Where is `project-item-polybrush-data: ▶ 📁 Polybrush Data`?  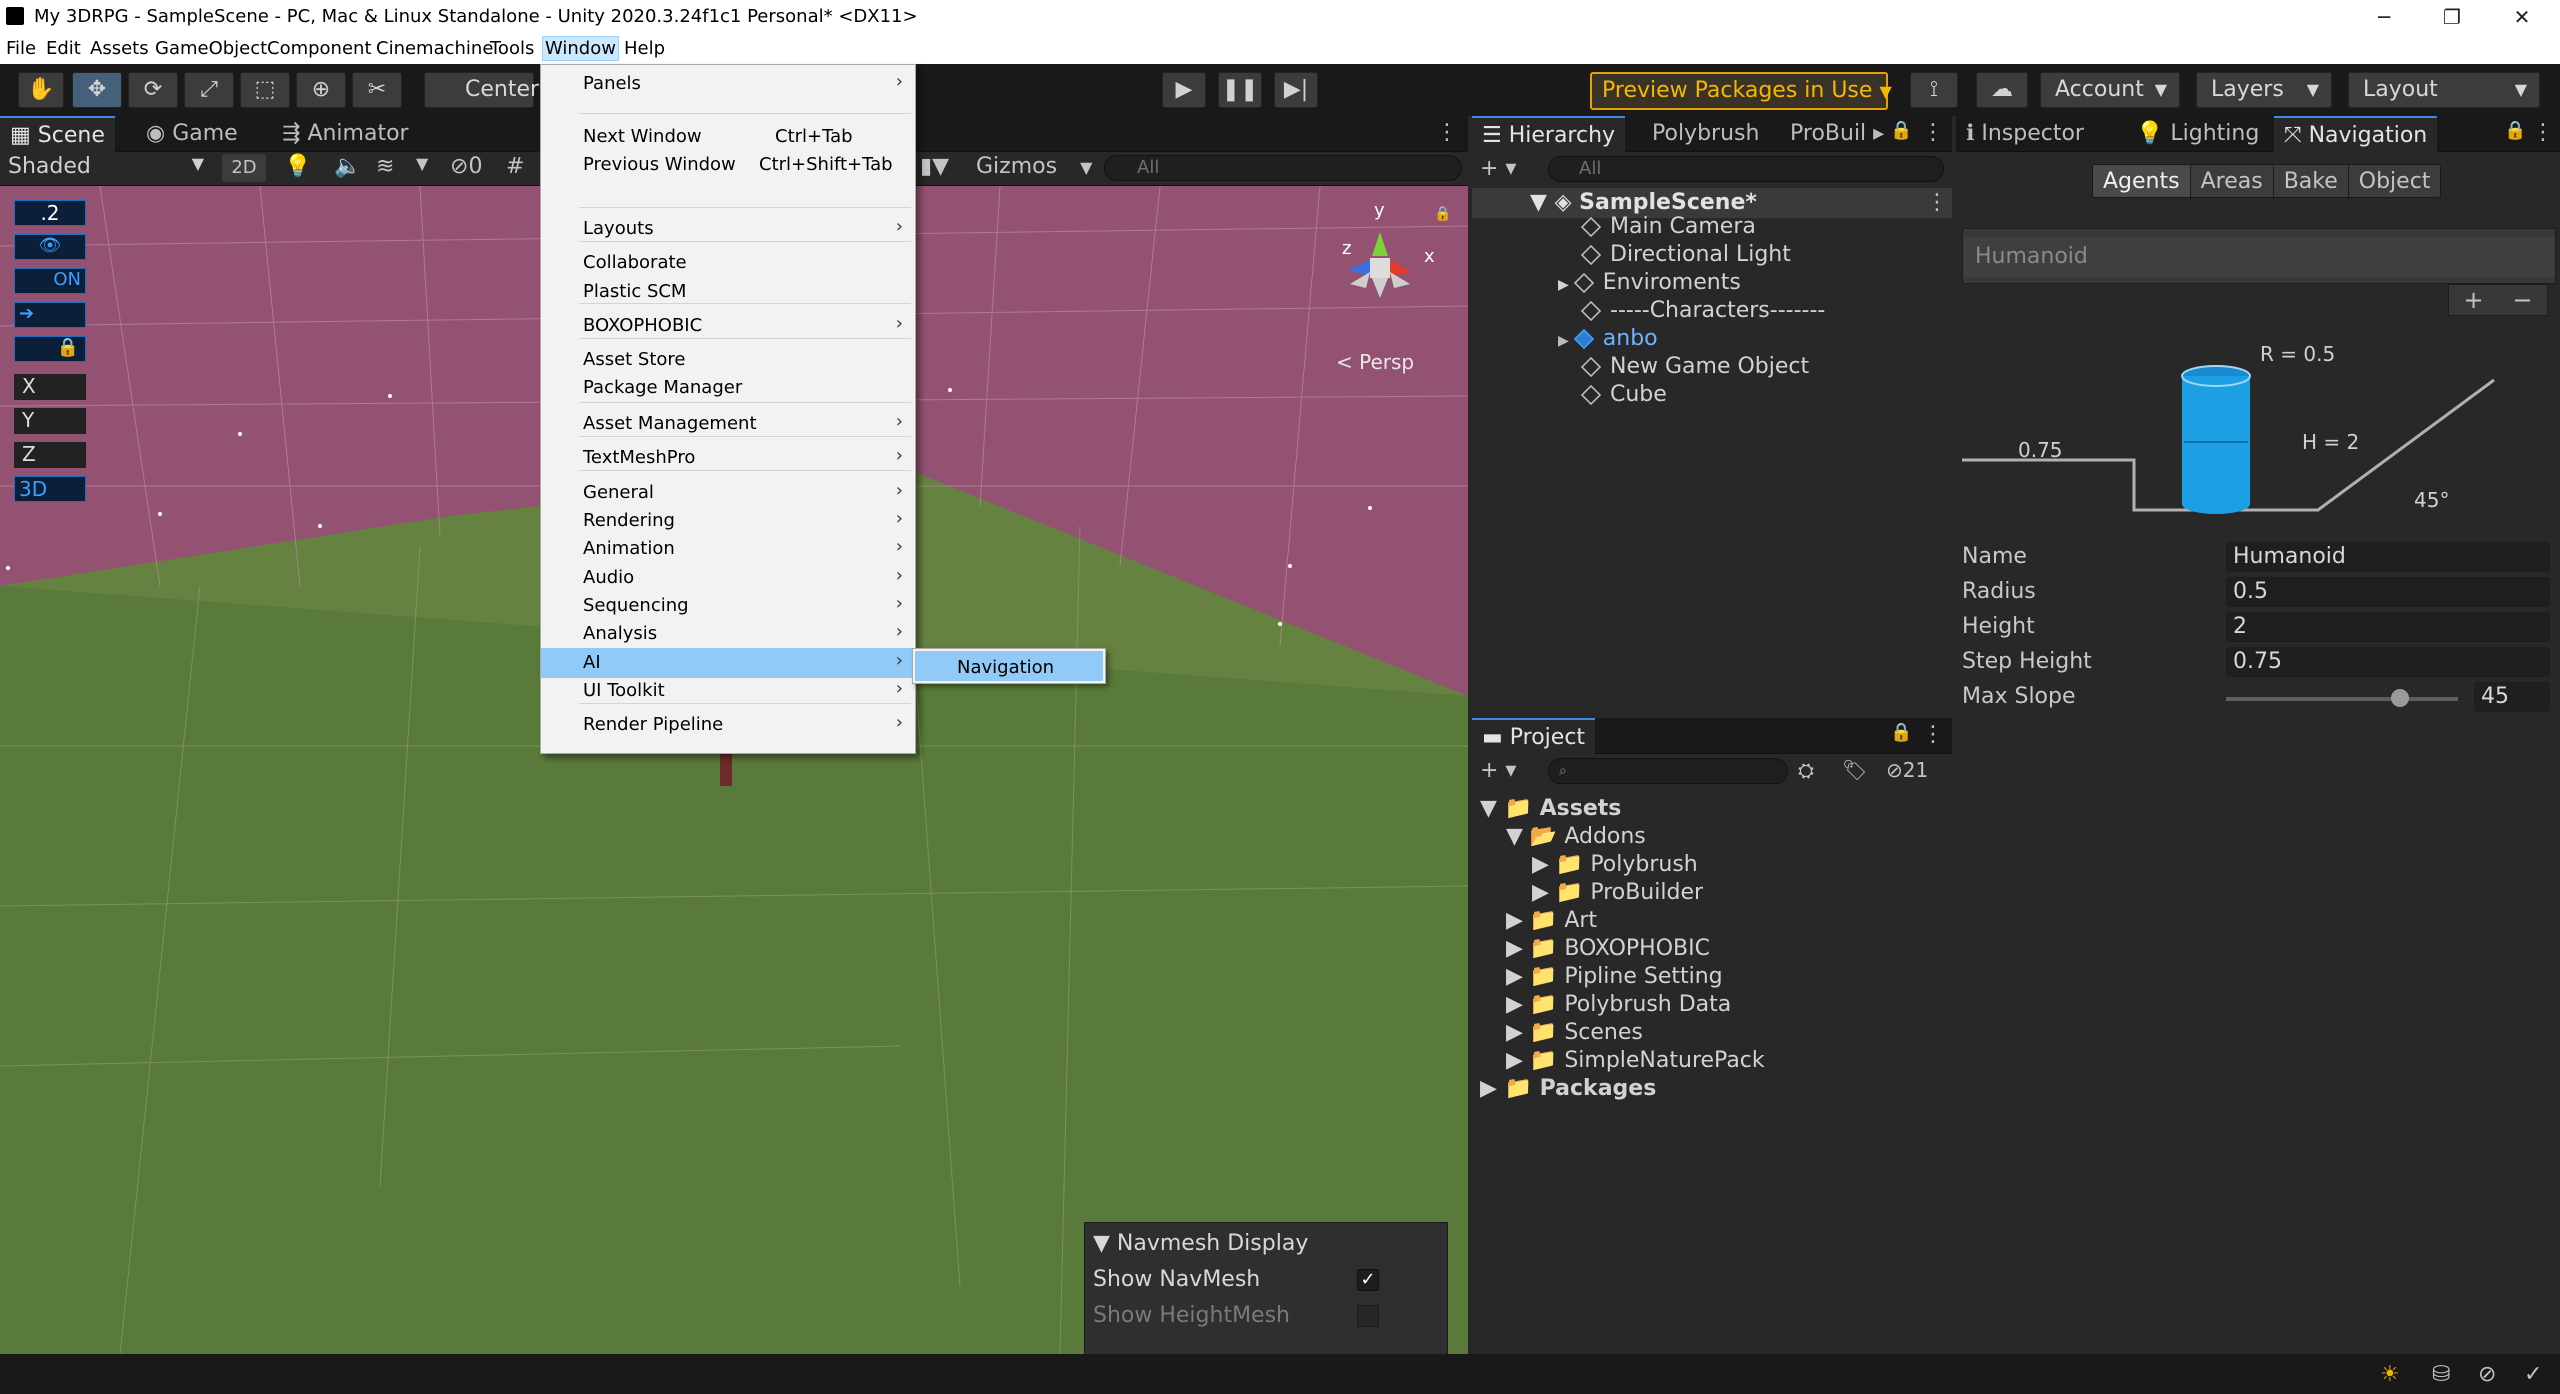 project-item-polybrush-data: ▶ 📁 Polybrush Data is located at coordinates (1618, 1004).